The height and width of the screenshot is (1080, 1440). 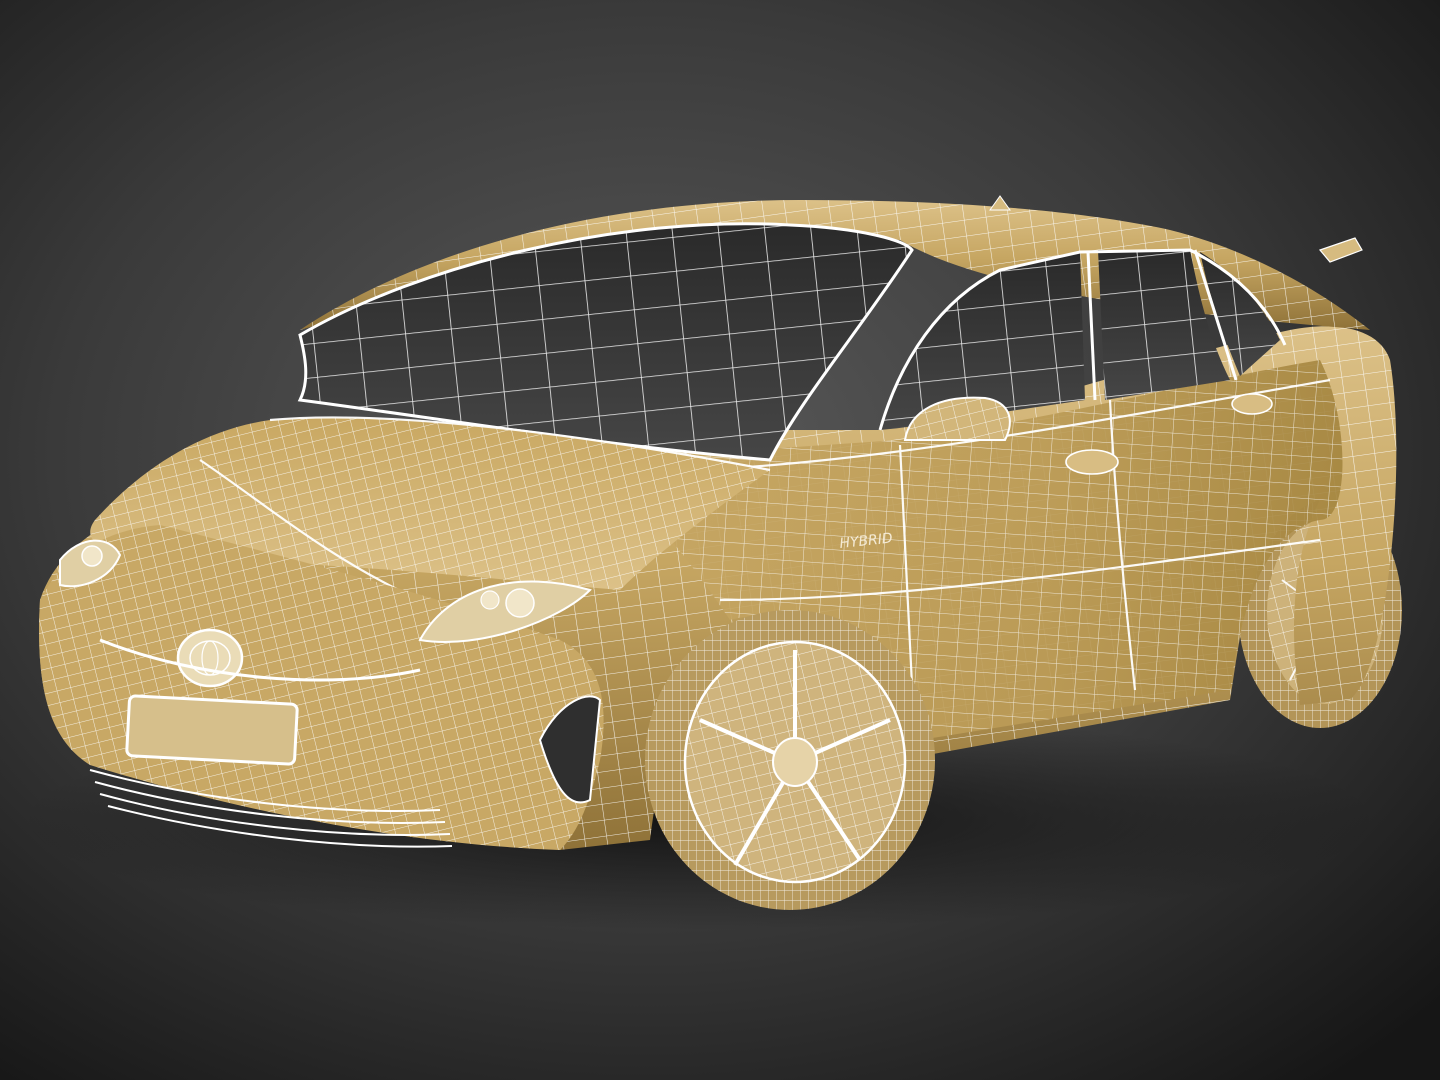 What do you see at coordinates (1252, 404) in the screenshot?
I see `door-handle-rear` at bounding box center [1252, 404].